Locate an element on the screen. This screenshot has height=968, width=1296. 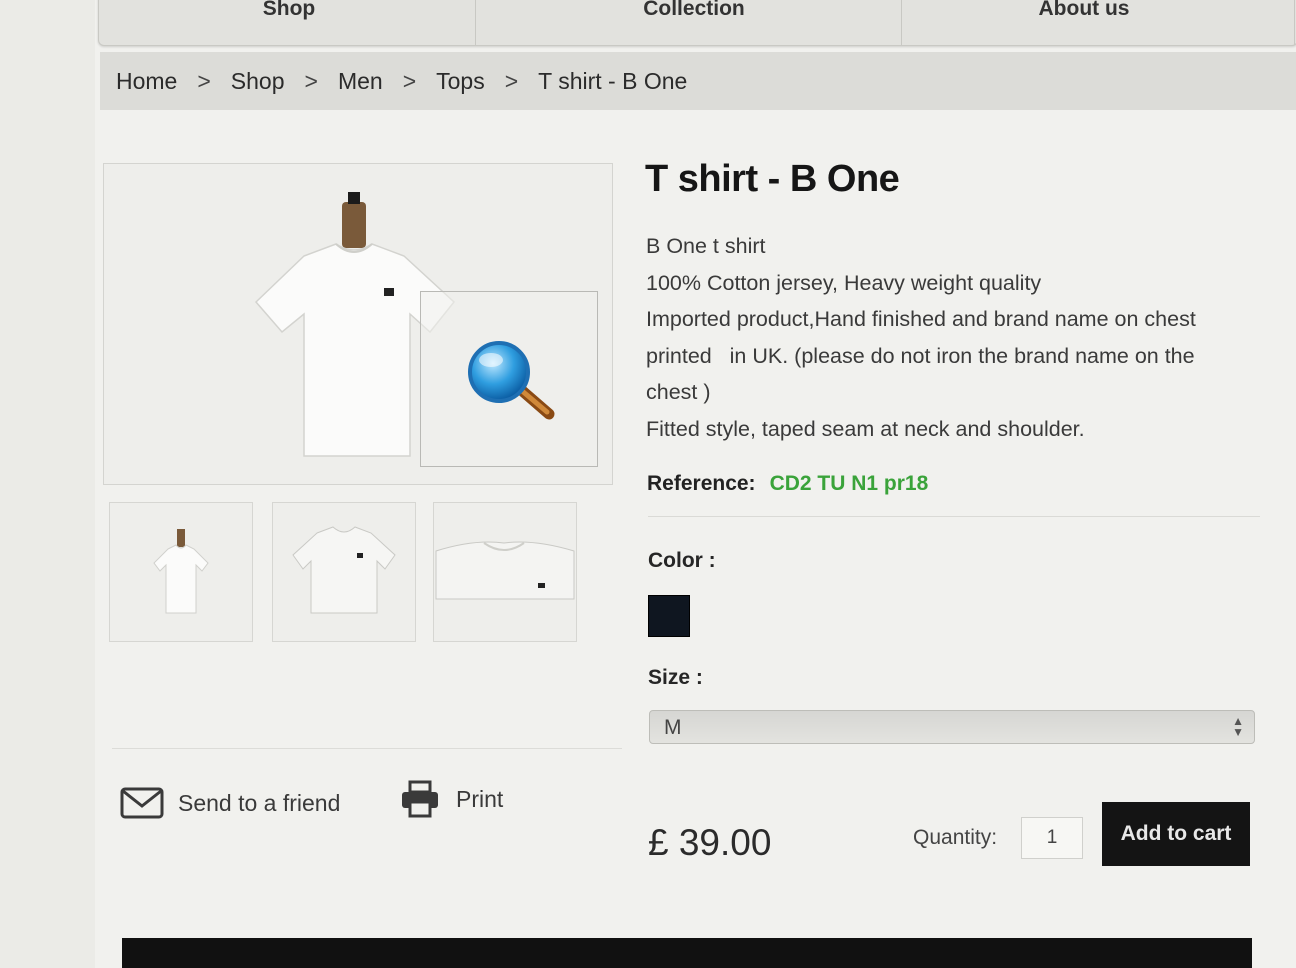
nav-item-collection: Collection is located at coordinates (694, 22).